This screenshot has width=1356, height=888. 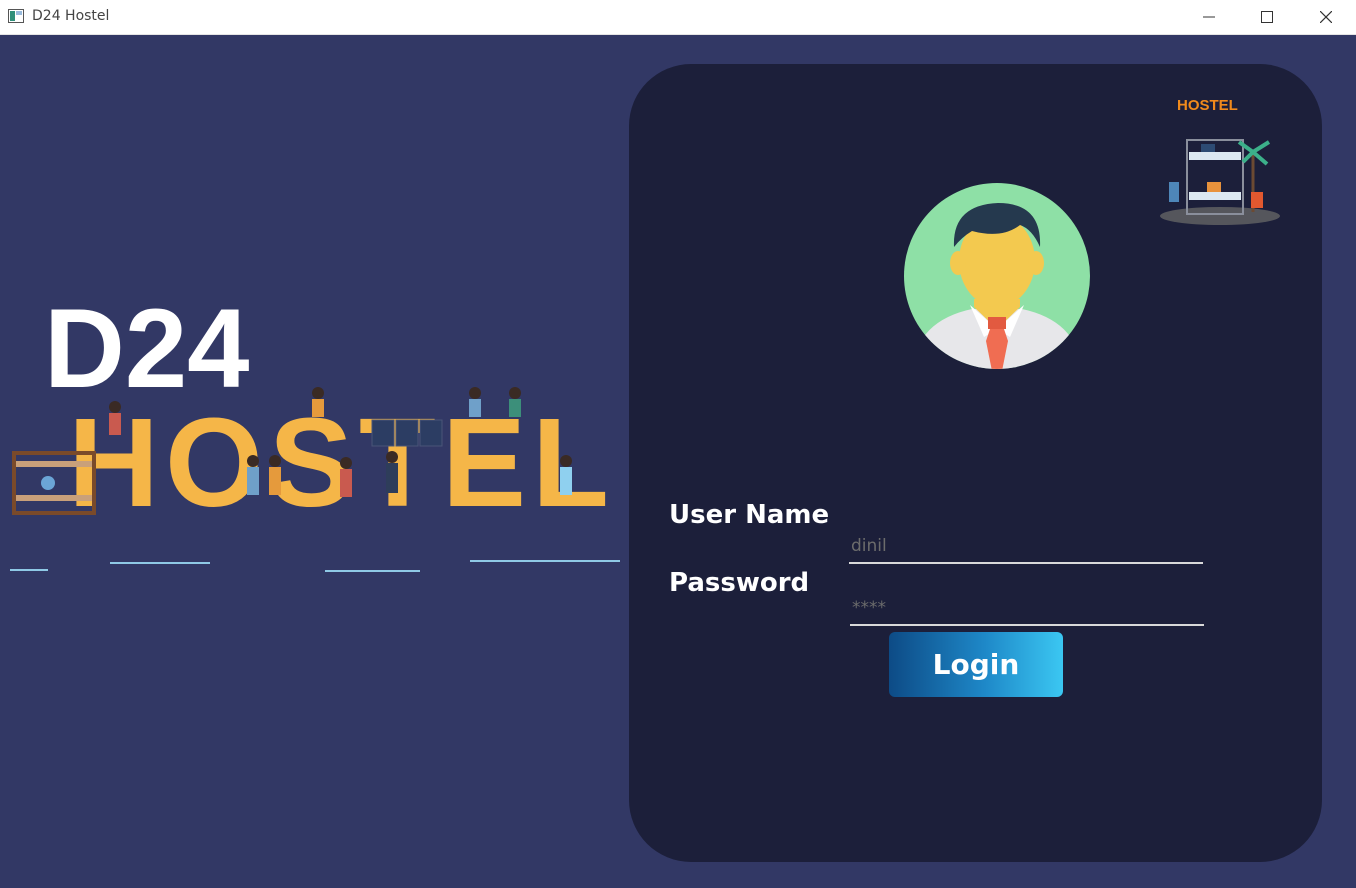 I want to click on minimize-icon, so click(x=1209, y=17).